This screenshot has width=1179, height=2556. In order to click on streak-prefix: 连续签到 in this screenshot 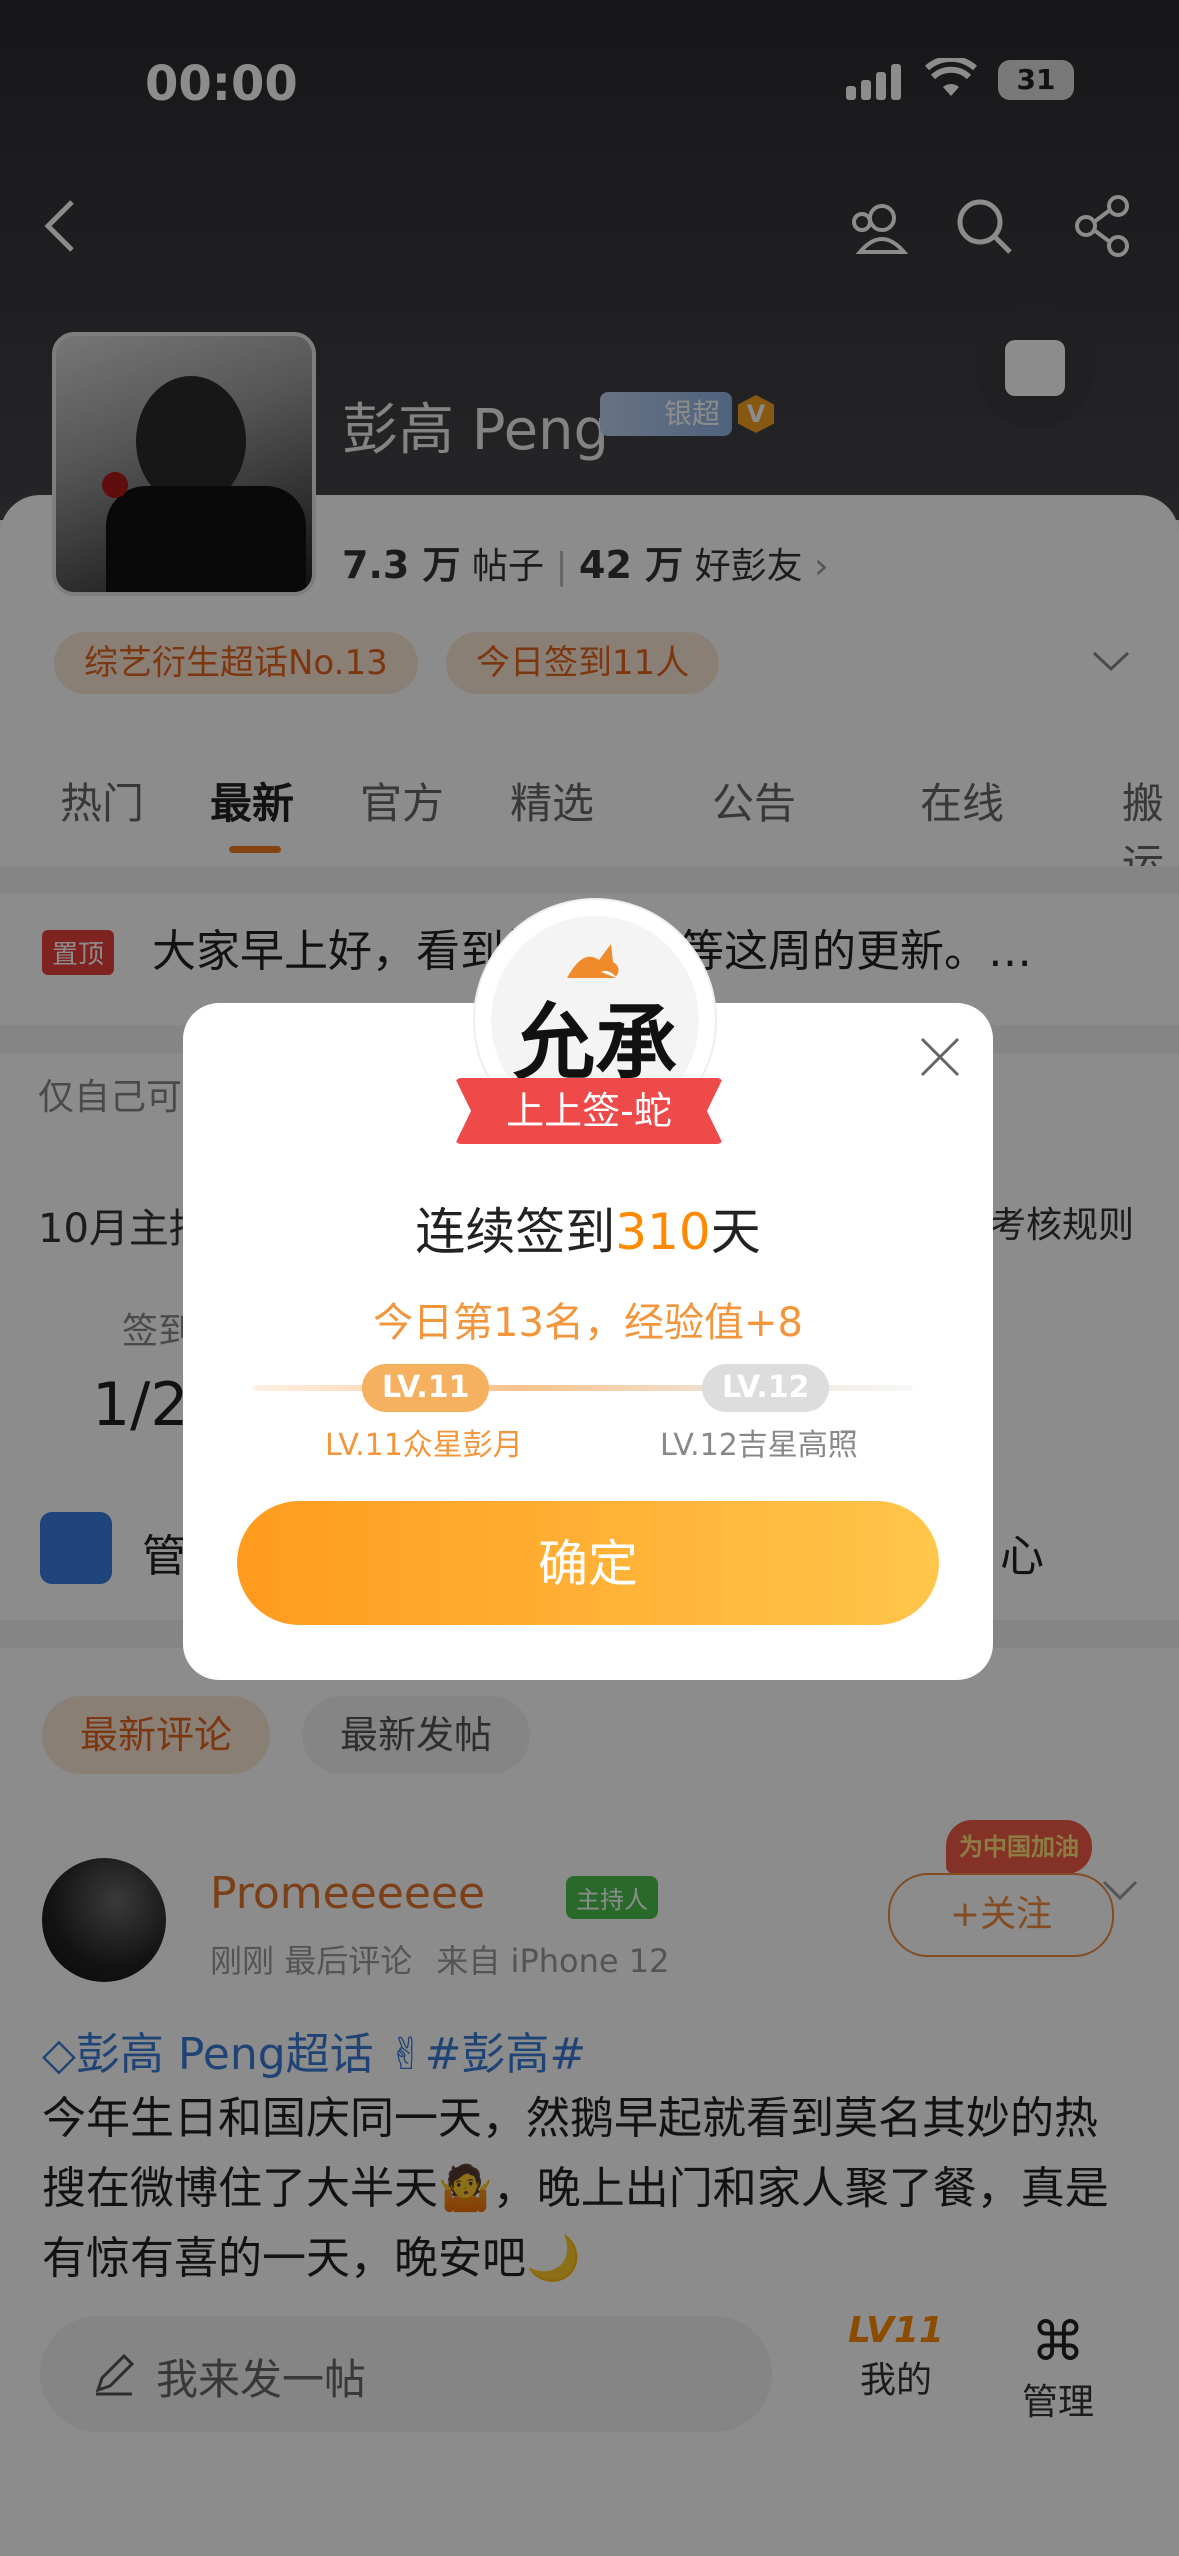, I will do `click(515, 1232)`.